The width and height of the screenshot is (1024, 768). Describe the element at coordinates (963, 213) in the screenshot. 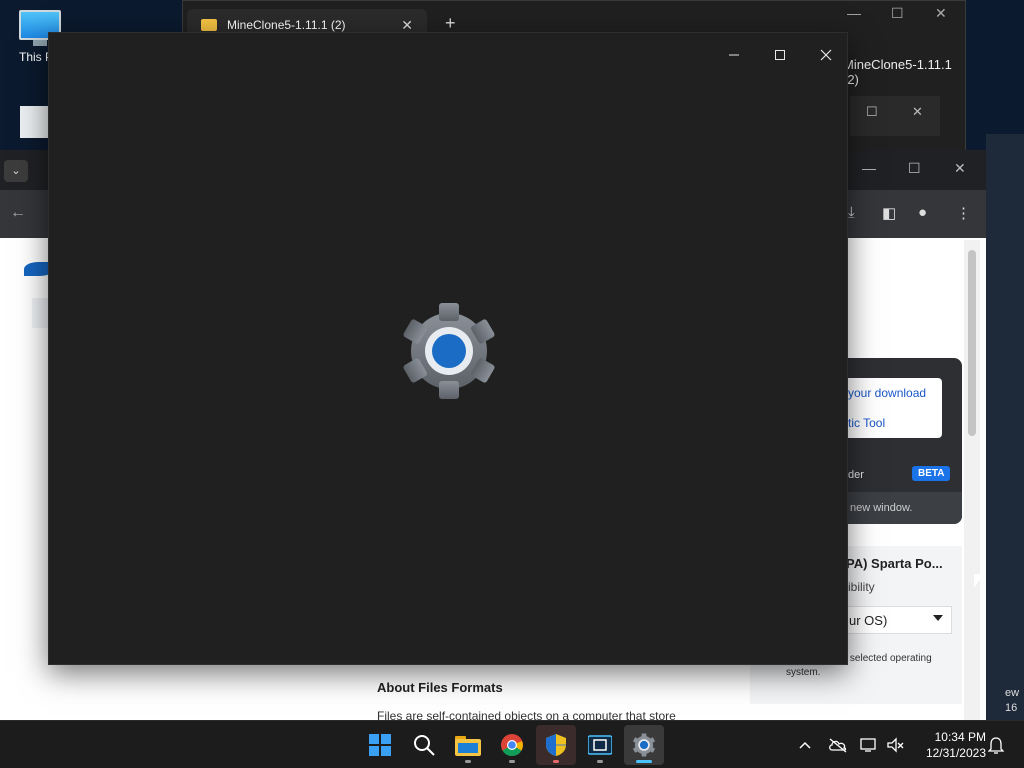

I see `more-menu-icon: ⋮` at that location.